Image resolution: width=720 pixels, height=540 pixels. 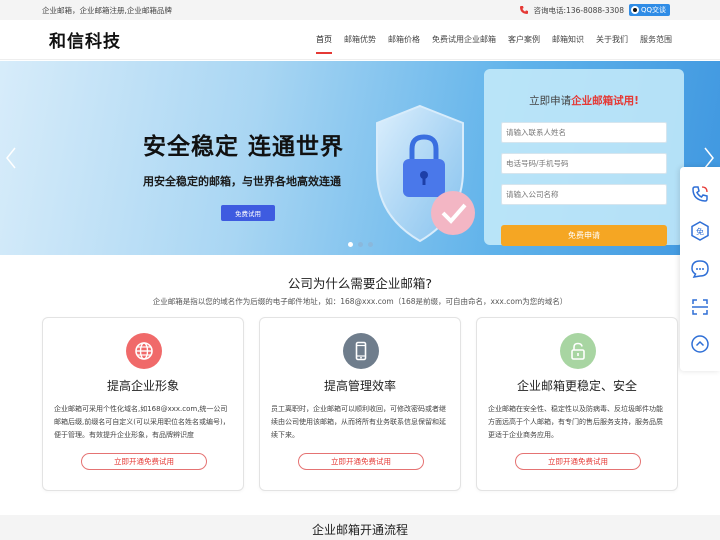 What do you see at coordinates (524, 40) in the screenshot?
I see `nav-cases: 客户案例` at bounding box center [524, 40].